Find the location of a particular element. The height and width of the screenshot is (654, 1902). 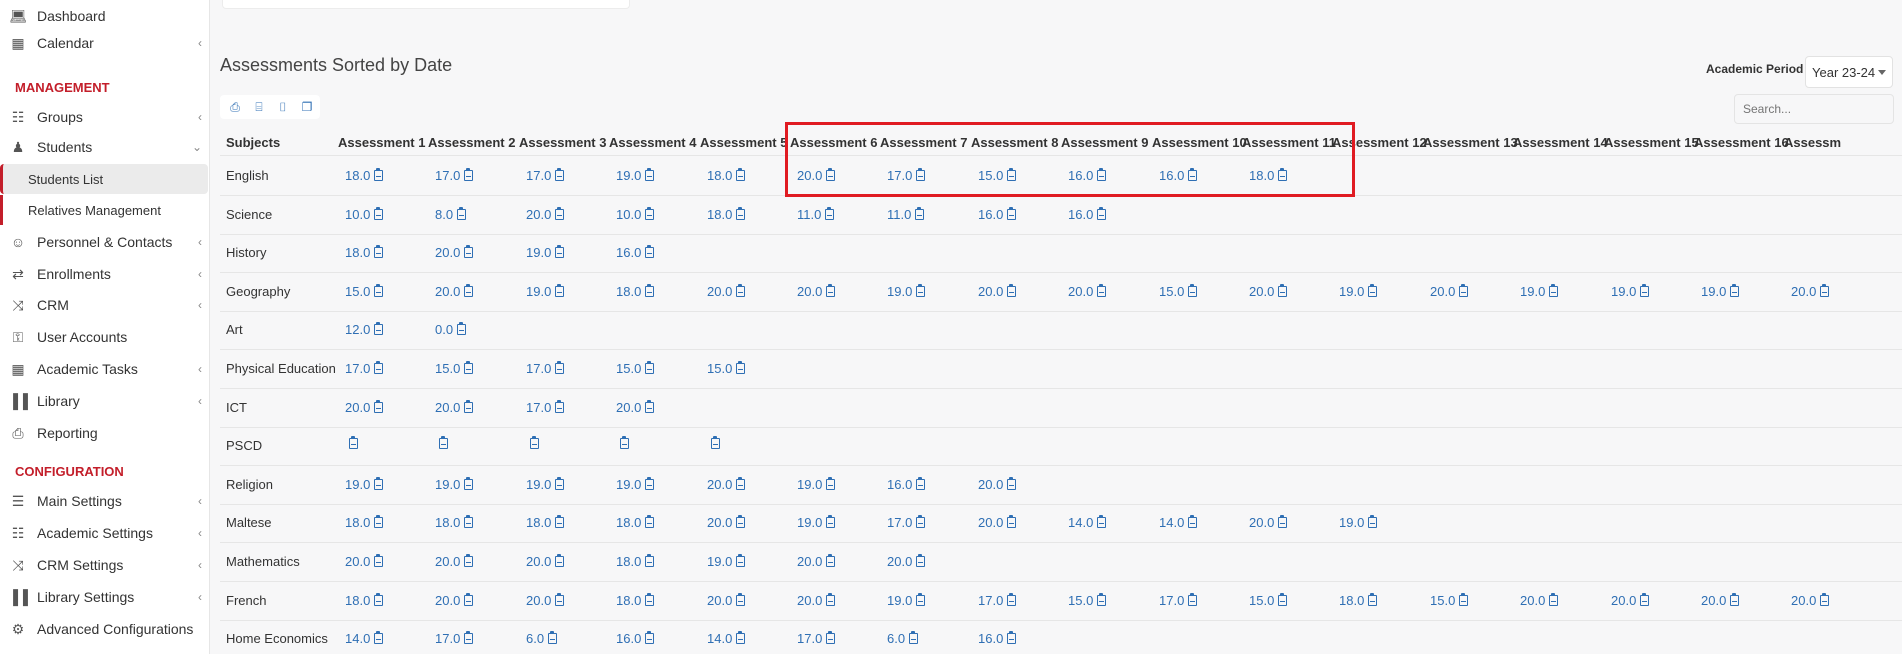

sidebar-item-library-settings: ▐▐ Library Settings ‹ is located at coordinates (105, 597).